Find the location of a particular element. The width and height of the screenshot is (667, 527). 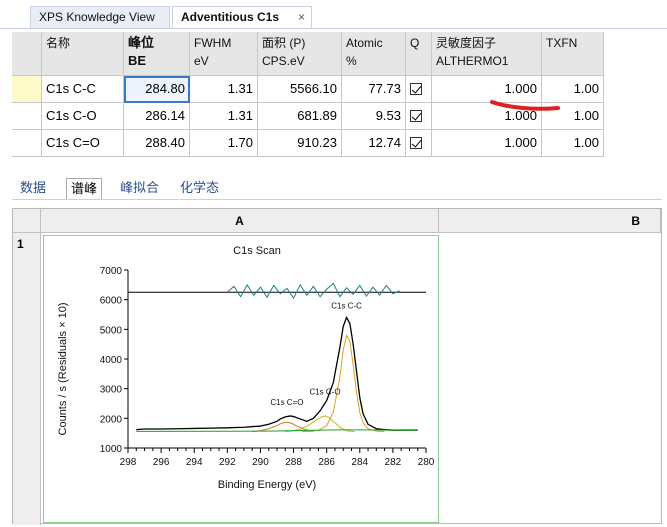

cell-fwhm: 1.70 is located at coordinates (224, 143).